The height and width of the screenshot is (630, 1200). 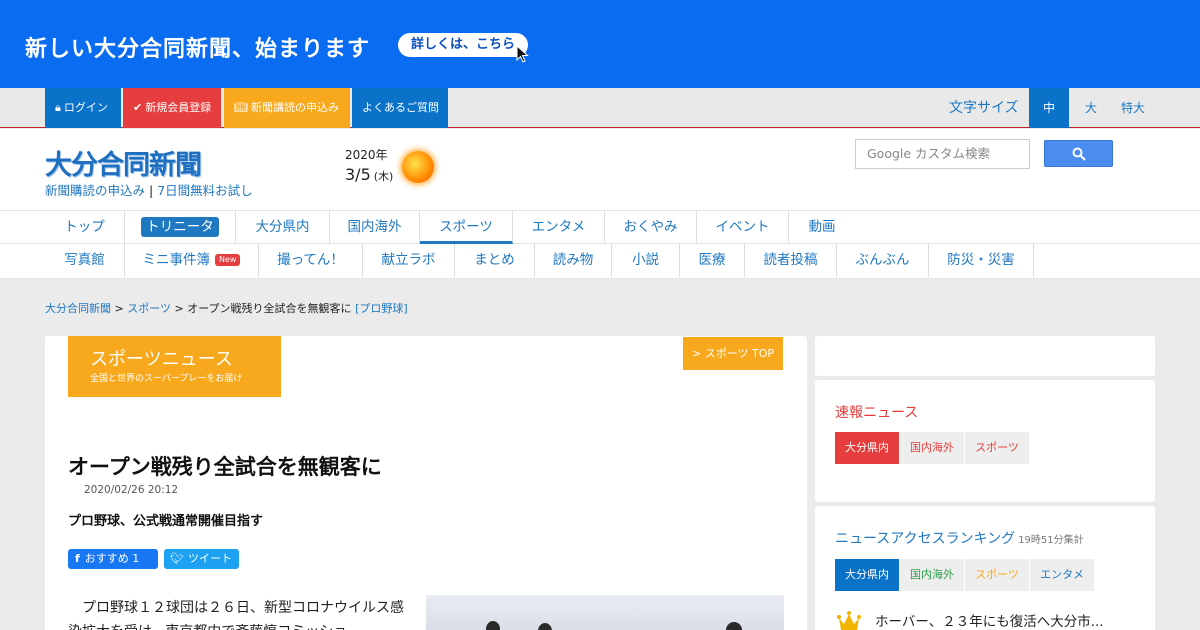 I want to click on nav-sports: スポーツ, so click(x=466, y=227).